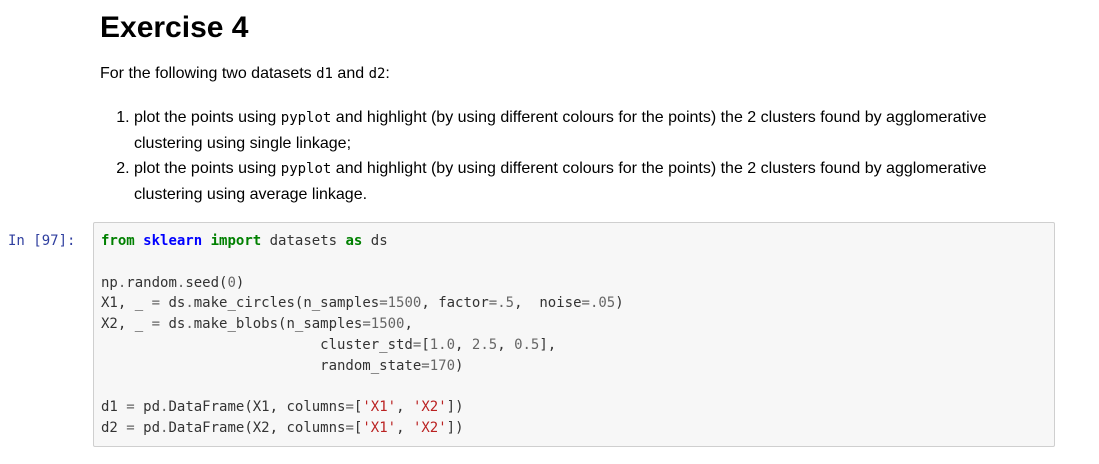 The image size is (1099, 464). Describe the element at coordinates (324, 74) in the screenshot. I see `inline-code-d1: d1` at that location.